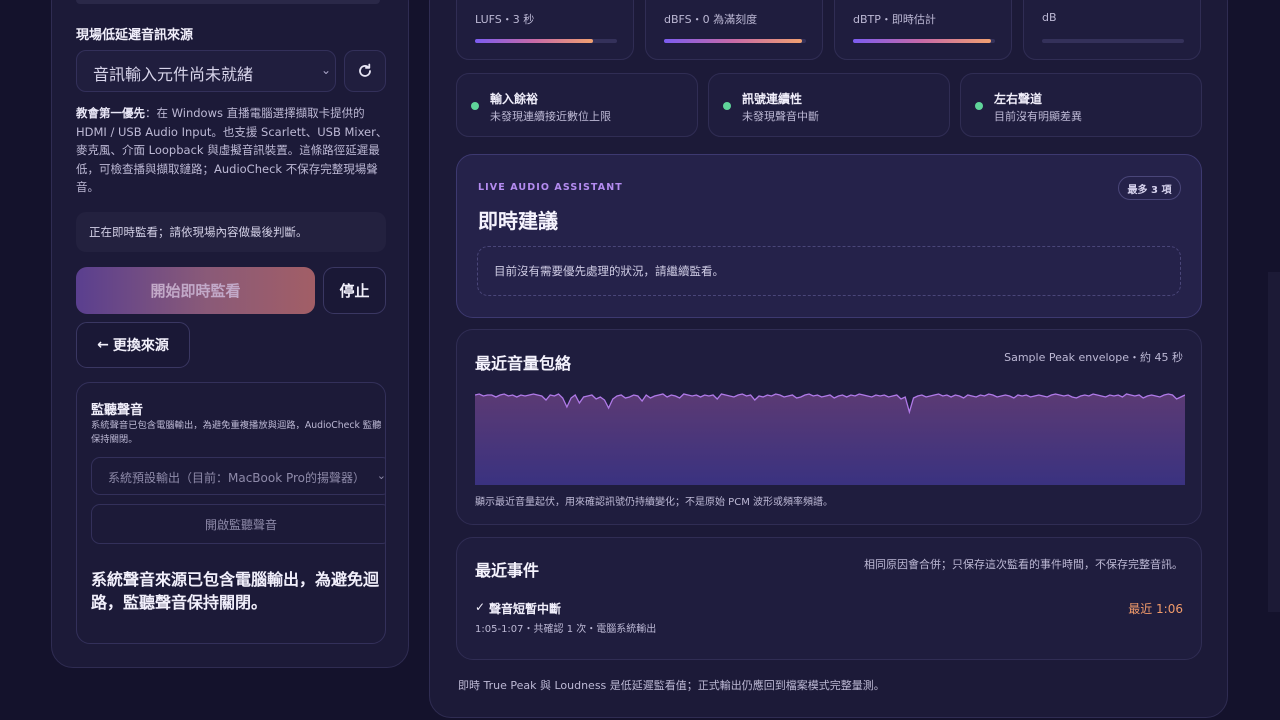 Image resolution: width=1280 pixels, height=720 pixels. What do you see at coordinates (894, 19) in the screenshot?
I see `meter-label: dBTP・即時估計` at bounding box center [894, 19].